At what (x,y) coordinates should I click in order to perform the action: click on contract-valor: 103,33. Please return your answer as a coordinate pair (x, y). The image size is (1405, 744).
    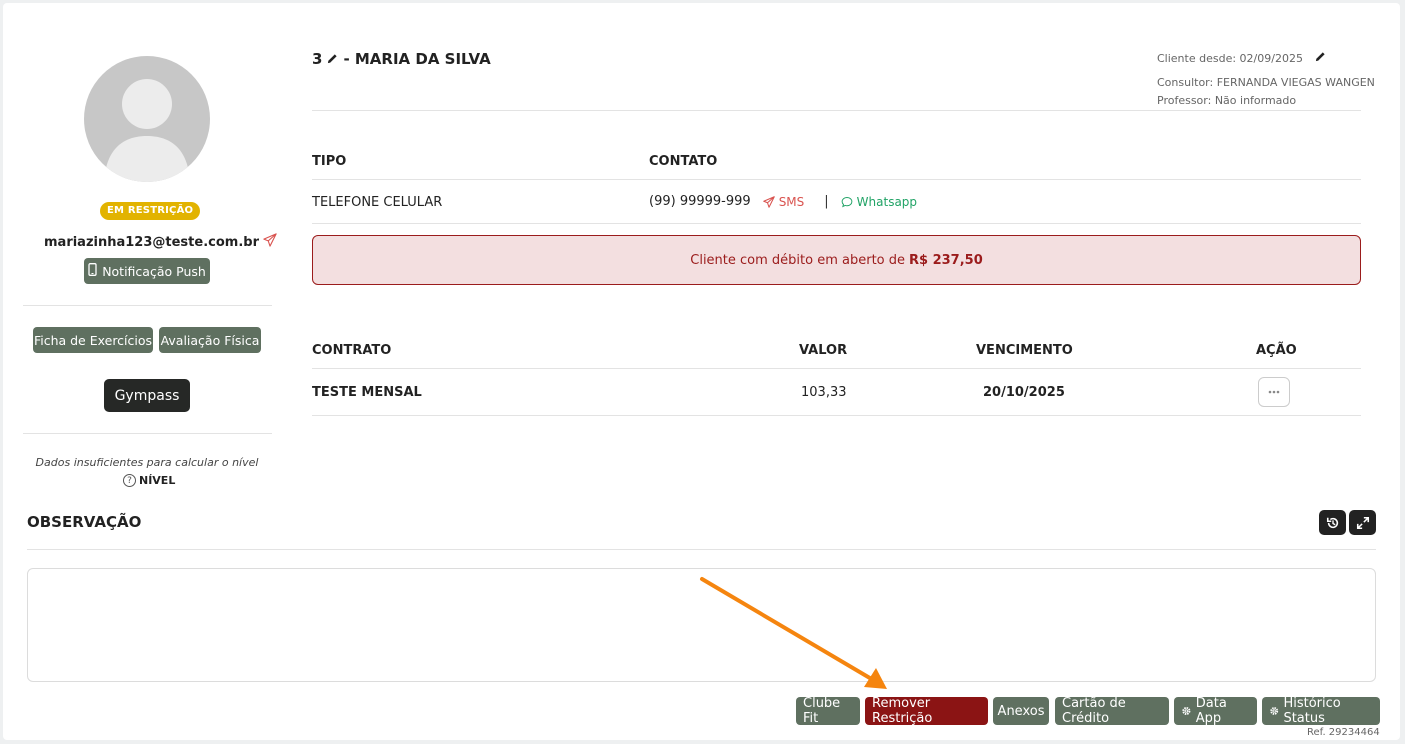
    Looking at the image, I should click on (824, 392).